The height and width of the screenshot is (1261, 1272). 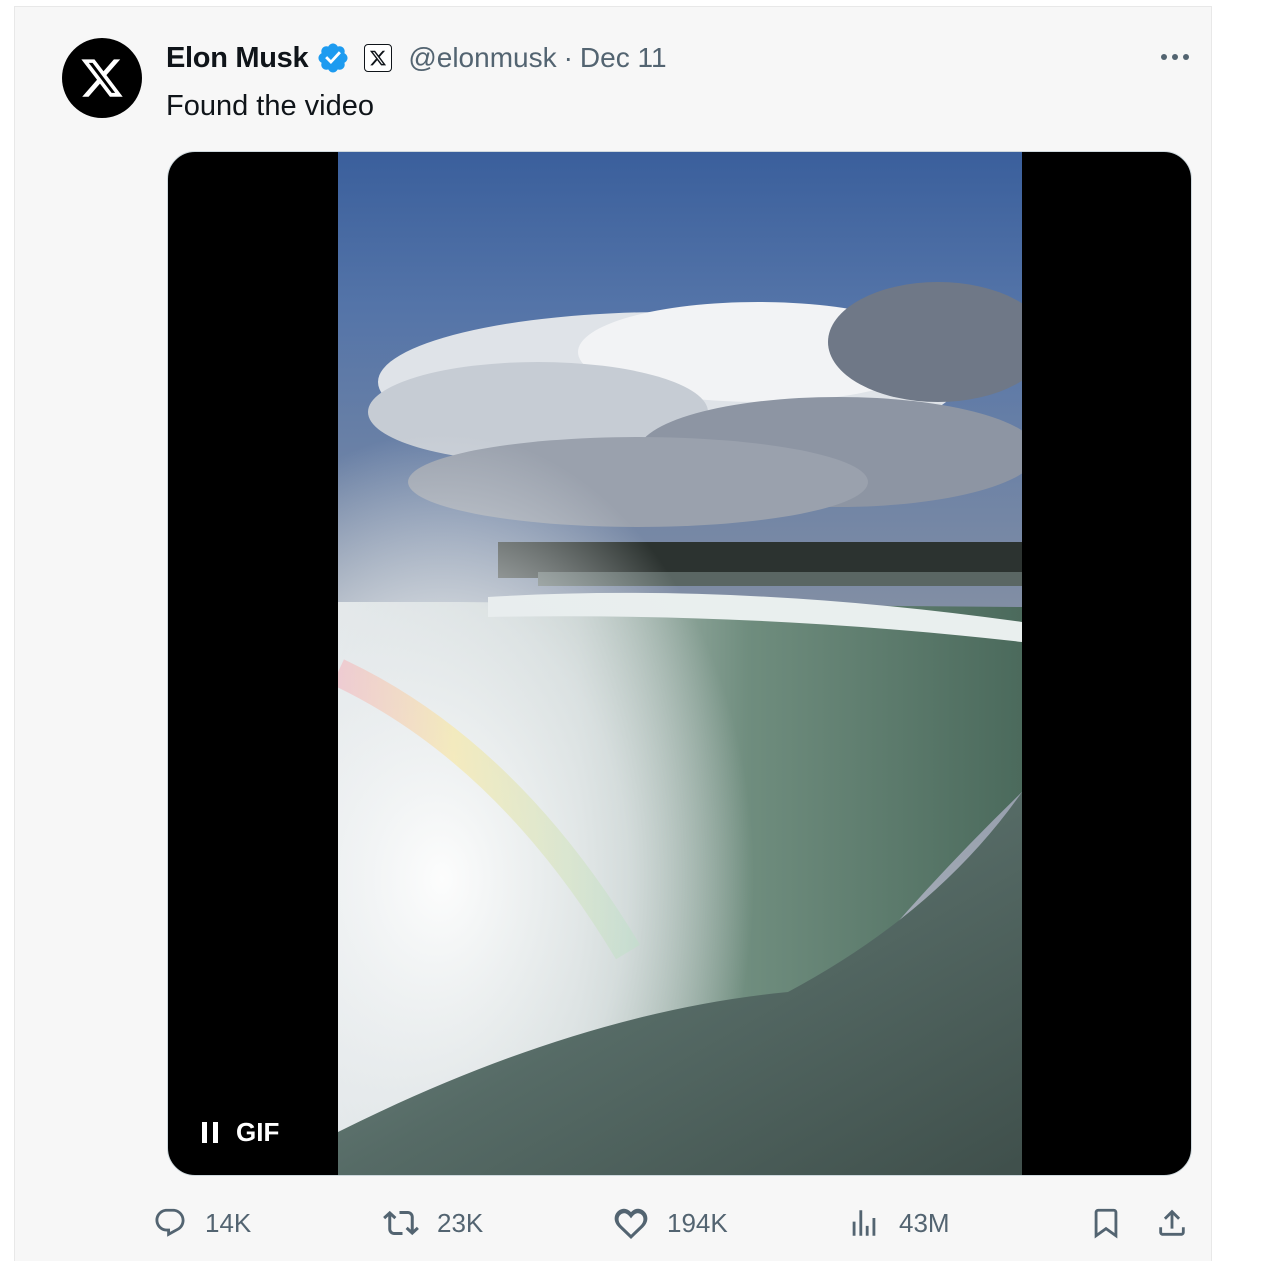 I want to click on repost-button: 23K, so click(x=433, y=1223).